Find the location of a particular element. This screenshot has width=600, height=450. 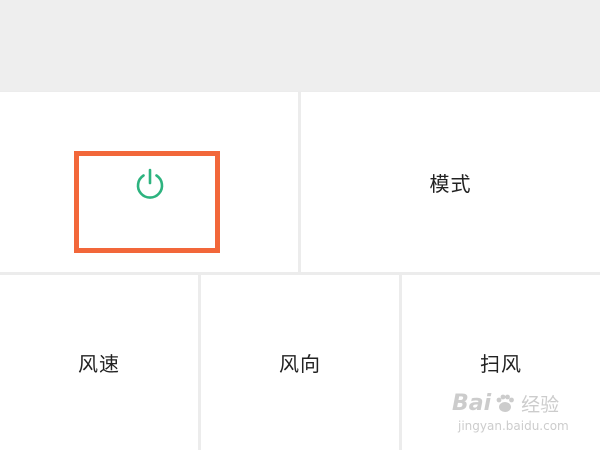

wind-direction-label: 风向 is located at coordinates (300, 364).